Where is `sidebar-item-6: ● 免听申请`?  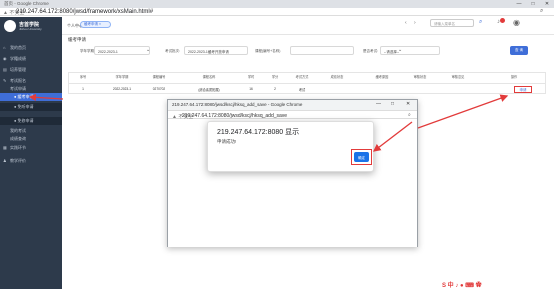 sidebar-item-6: ● 免听申请 is located at coordinates (31, 107).